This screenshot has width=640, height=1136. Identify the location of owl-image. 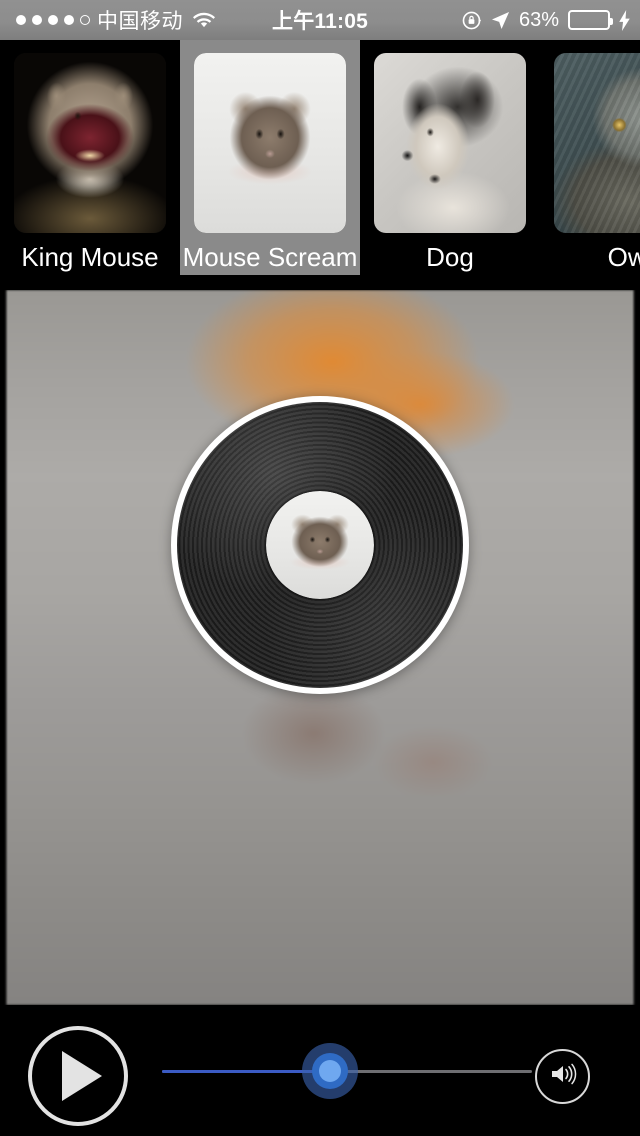
(597, 143).